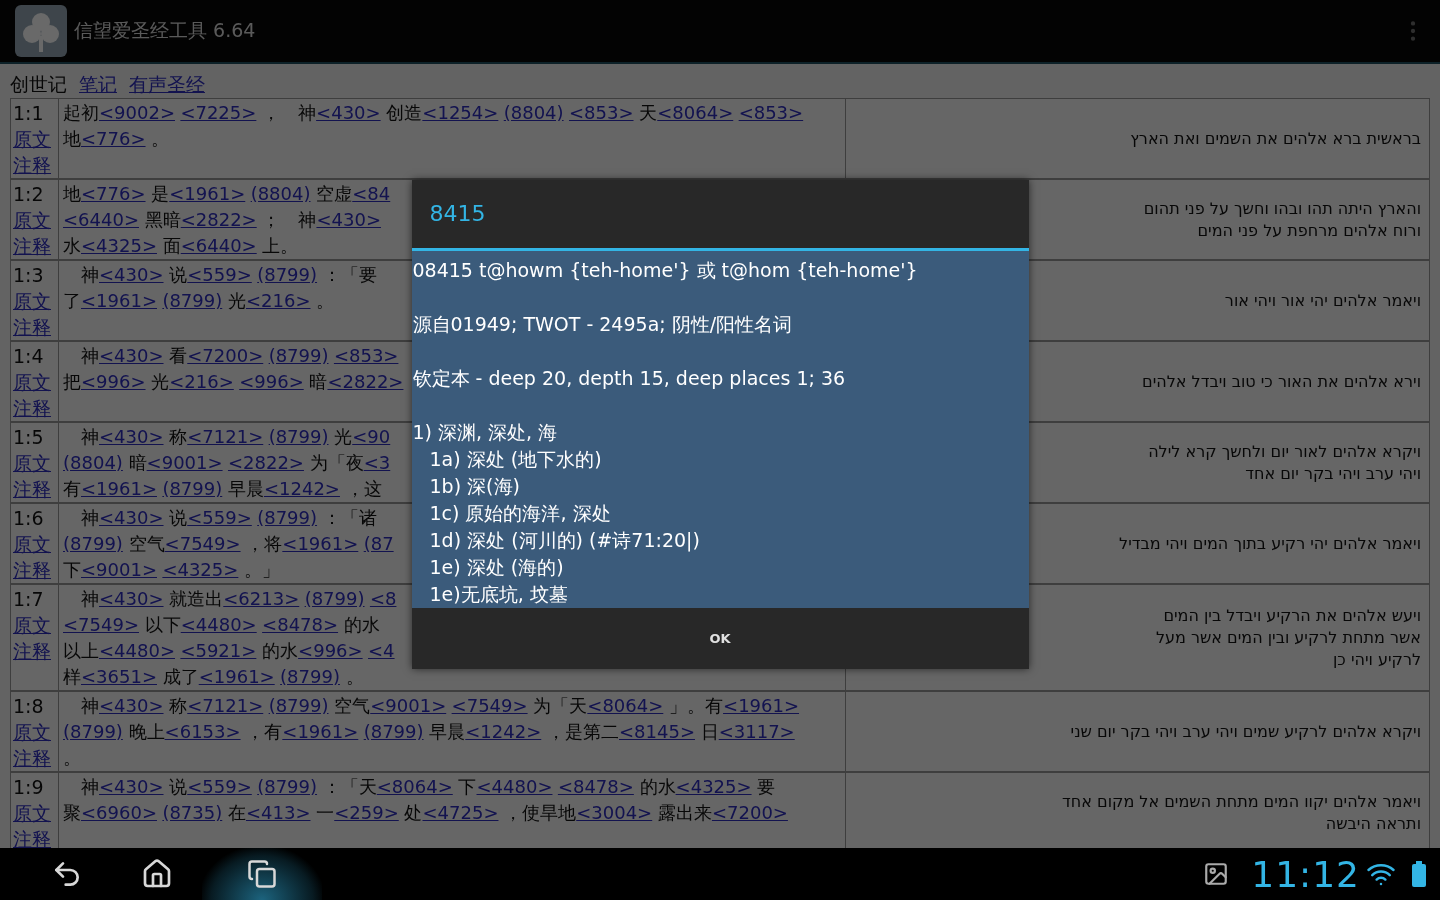 This screenshot has width=1440, height=900. I want to click on strong-number-link: <3004>, so click(614, 812).